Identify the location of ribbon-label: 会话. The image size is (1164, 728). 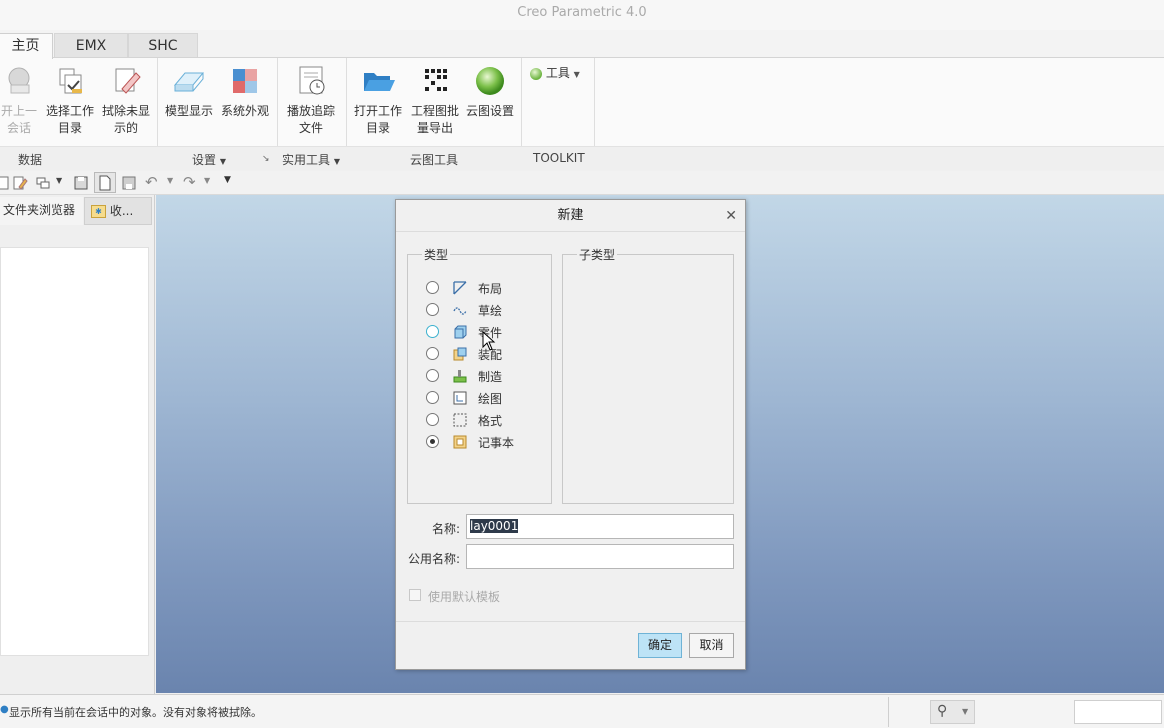
(18, 128).